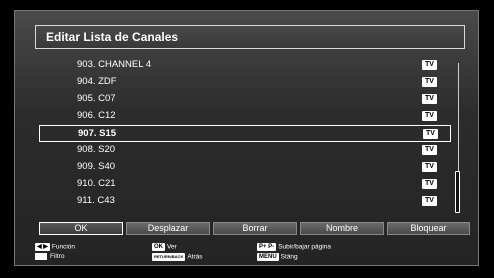 The height and width of the screenshot is (278, 494). I want to click on help-function: ◀ ▶ Función, so click(55, 247).